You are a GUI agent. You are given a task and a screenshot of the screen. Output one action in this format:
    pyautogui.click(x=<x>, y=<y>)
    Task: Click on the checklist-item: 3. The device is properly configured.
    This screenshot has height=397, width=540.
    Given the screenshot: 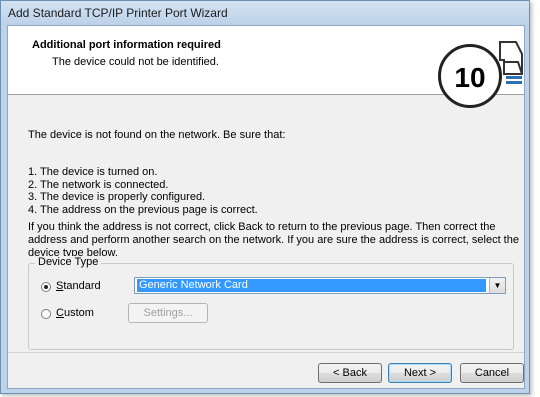 What is the action you would take?
    pyautogui.click(x=117, y=197)
    